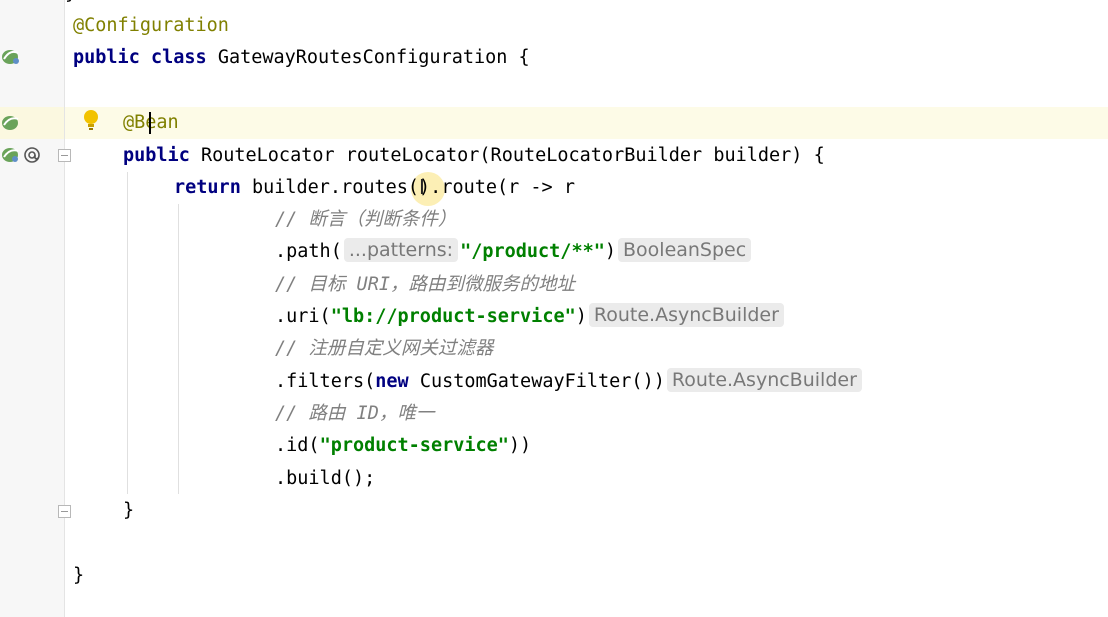 The width and height of the screenshot is (1108, 617). What do you see at coordinates (401, 250) in the screenshot?
I see `parameter-hint-patterns: ...patterns:` at bounding box center [401, 250].